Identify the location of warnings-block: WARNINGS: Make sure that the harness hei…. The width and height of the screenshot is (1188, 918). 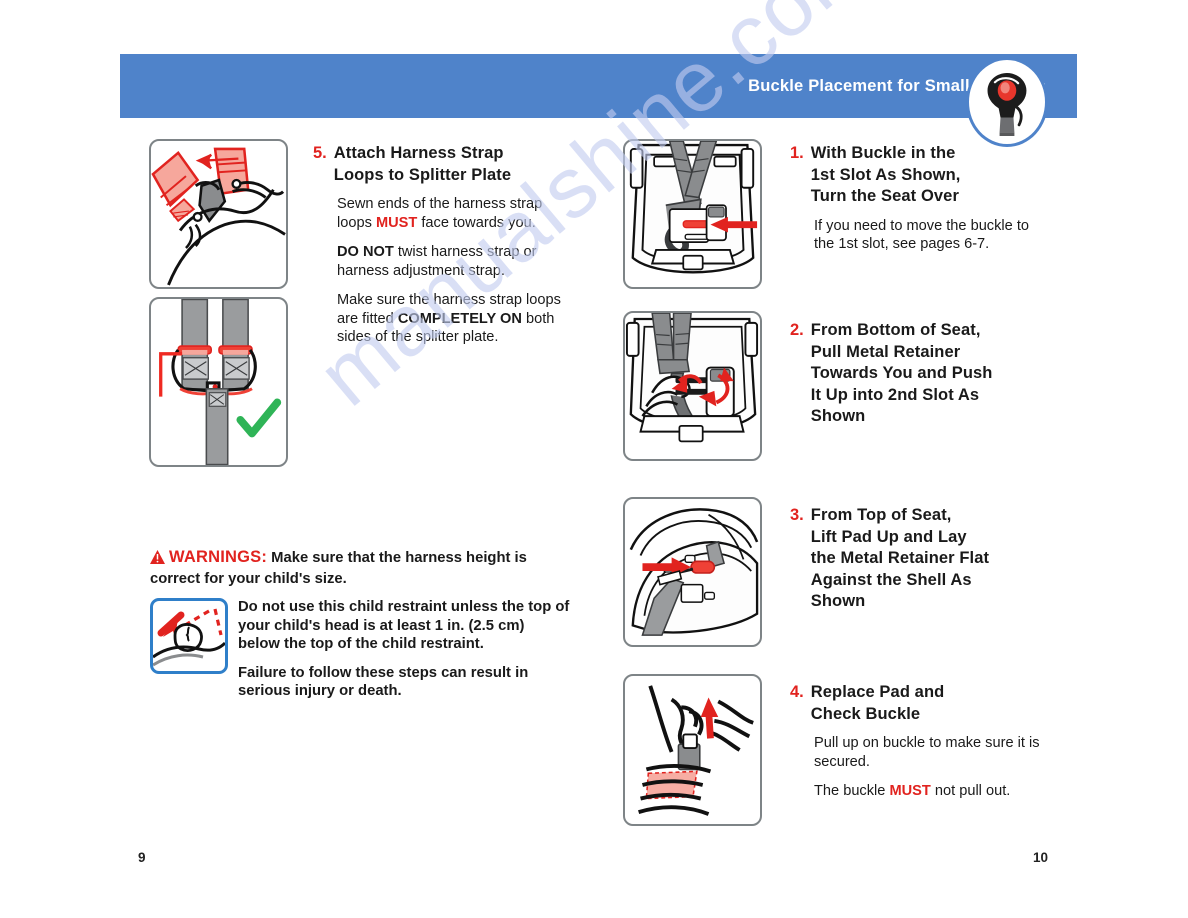
(360, 624).